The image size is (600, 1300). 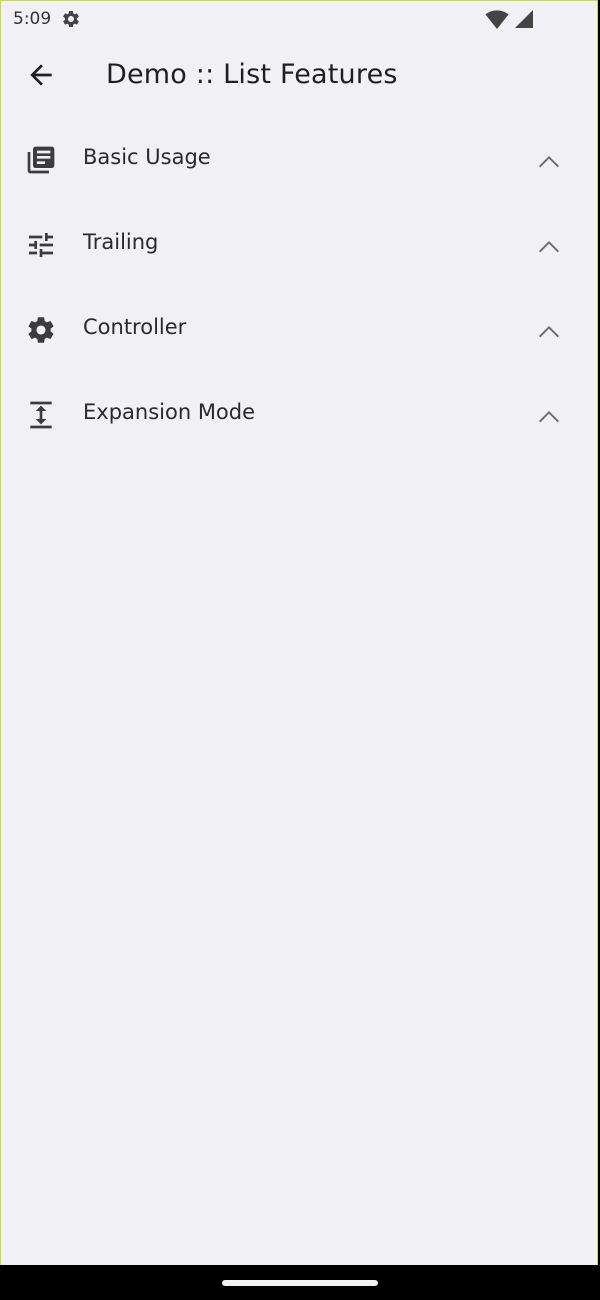 I want to click on back-arrow-icon, so click(x=41, y=77).